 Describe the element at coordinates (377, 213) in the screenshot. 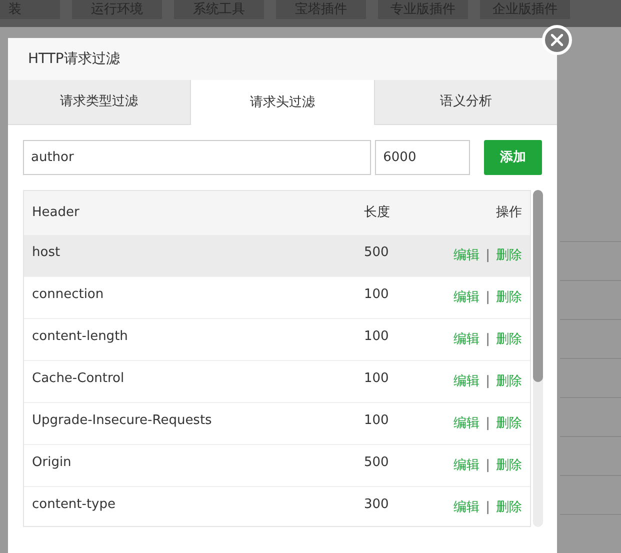

I see `column-header: 长度` at that location.